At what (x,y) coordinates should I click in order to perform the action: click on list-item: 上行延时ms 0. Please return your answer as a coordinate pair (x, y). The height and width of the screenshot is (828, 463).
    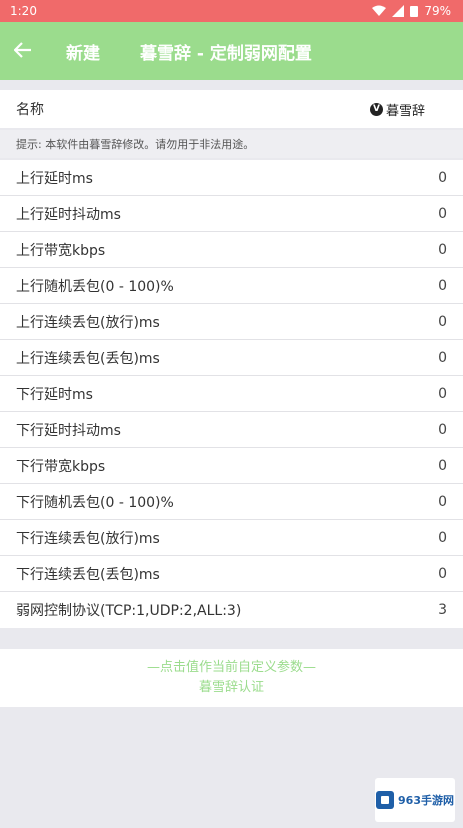
    Looking at the image, I should click on (231, 178).